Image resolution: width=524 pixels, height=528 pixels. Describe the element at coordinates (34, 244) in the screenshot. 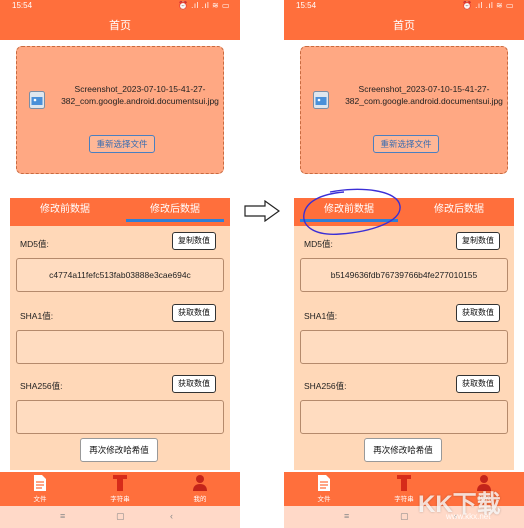

I see `md5-label: MD5值:` at that location.